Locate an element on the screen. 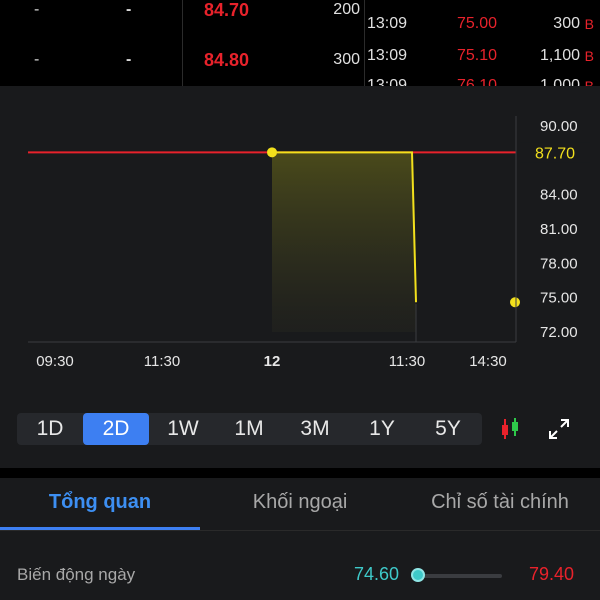  range-option-1d: 1D is located at coordinates (50, 429).